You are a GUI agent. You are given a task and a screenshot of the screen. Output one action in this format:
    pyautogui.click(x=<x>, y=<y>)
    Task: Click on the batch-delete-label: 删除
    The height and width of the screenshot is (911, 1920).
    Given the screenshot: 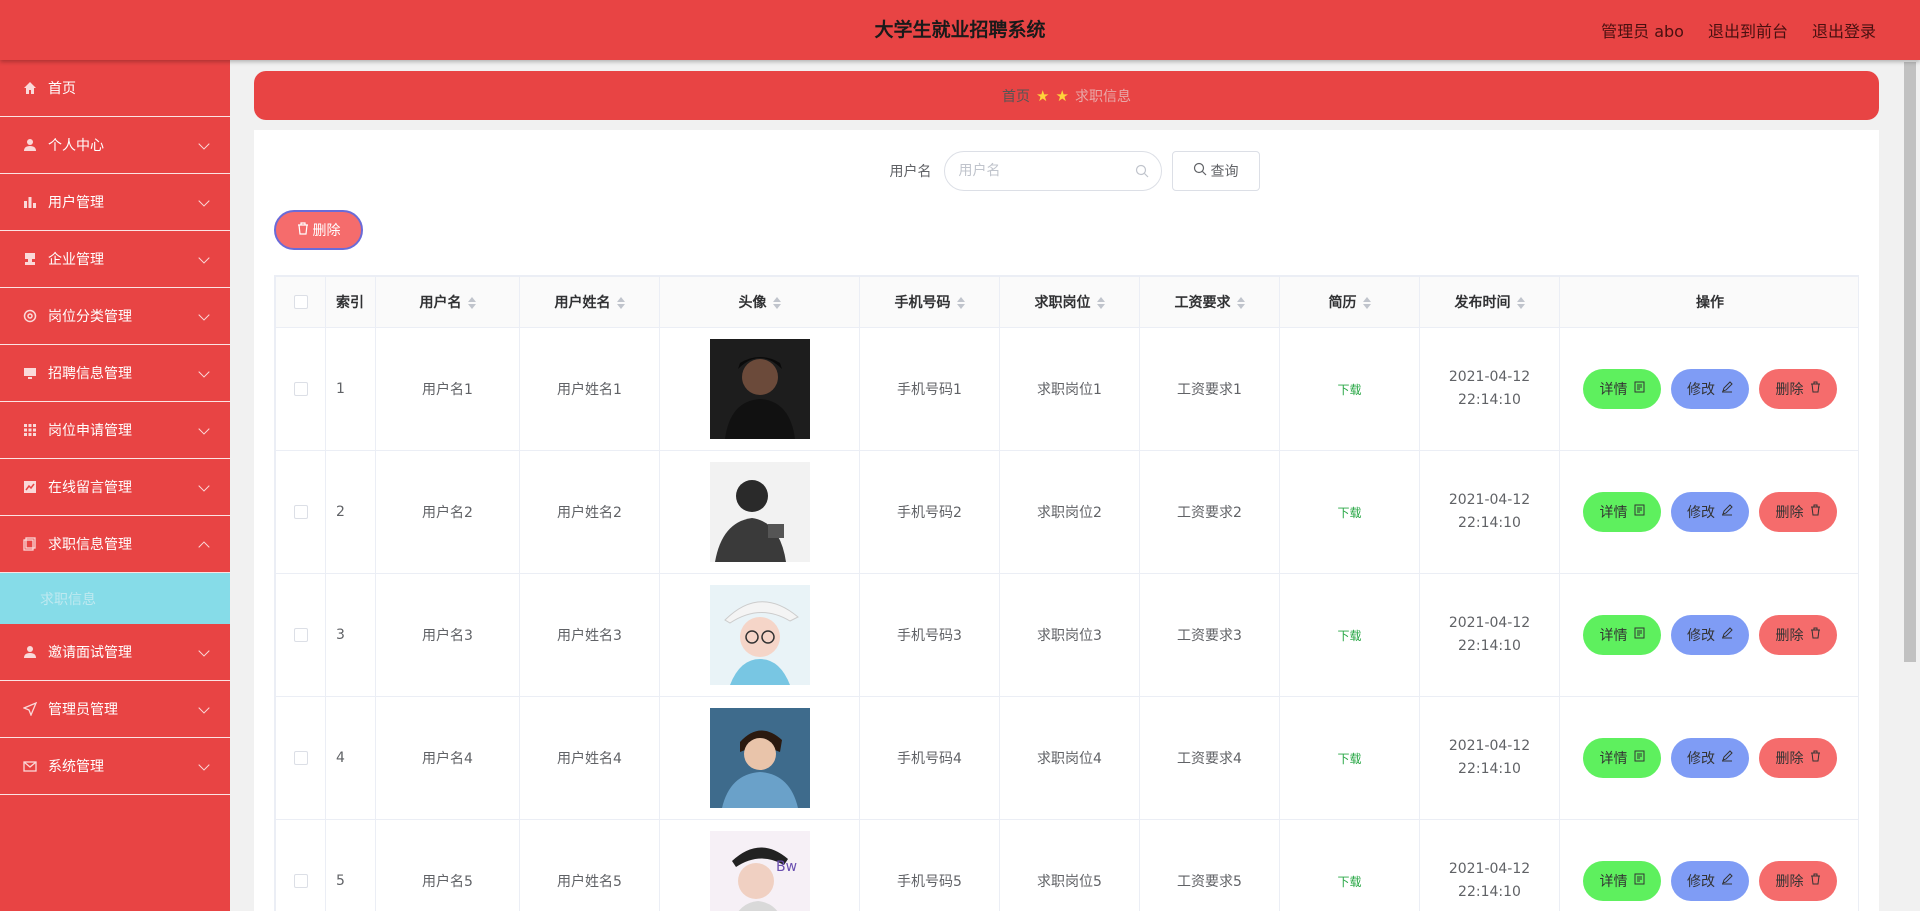 What is the action you would take?
    pyautogui.click(x=326, y=231)
    